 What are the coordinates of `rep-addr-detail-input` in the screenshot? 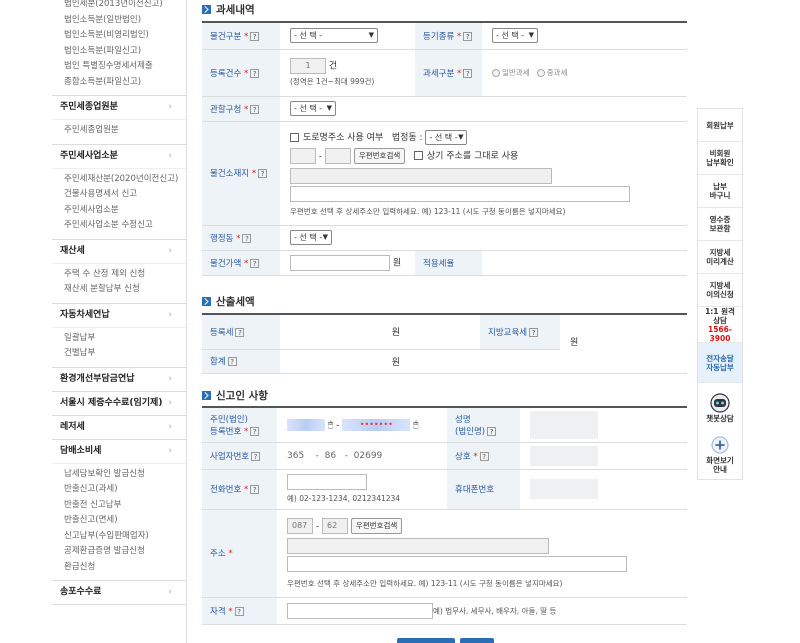 It's located at (457, 563).